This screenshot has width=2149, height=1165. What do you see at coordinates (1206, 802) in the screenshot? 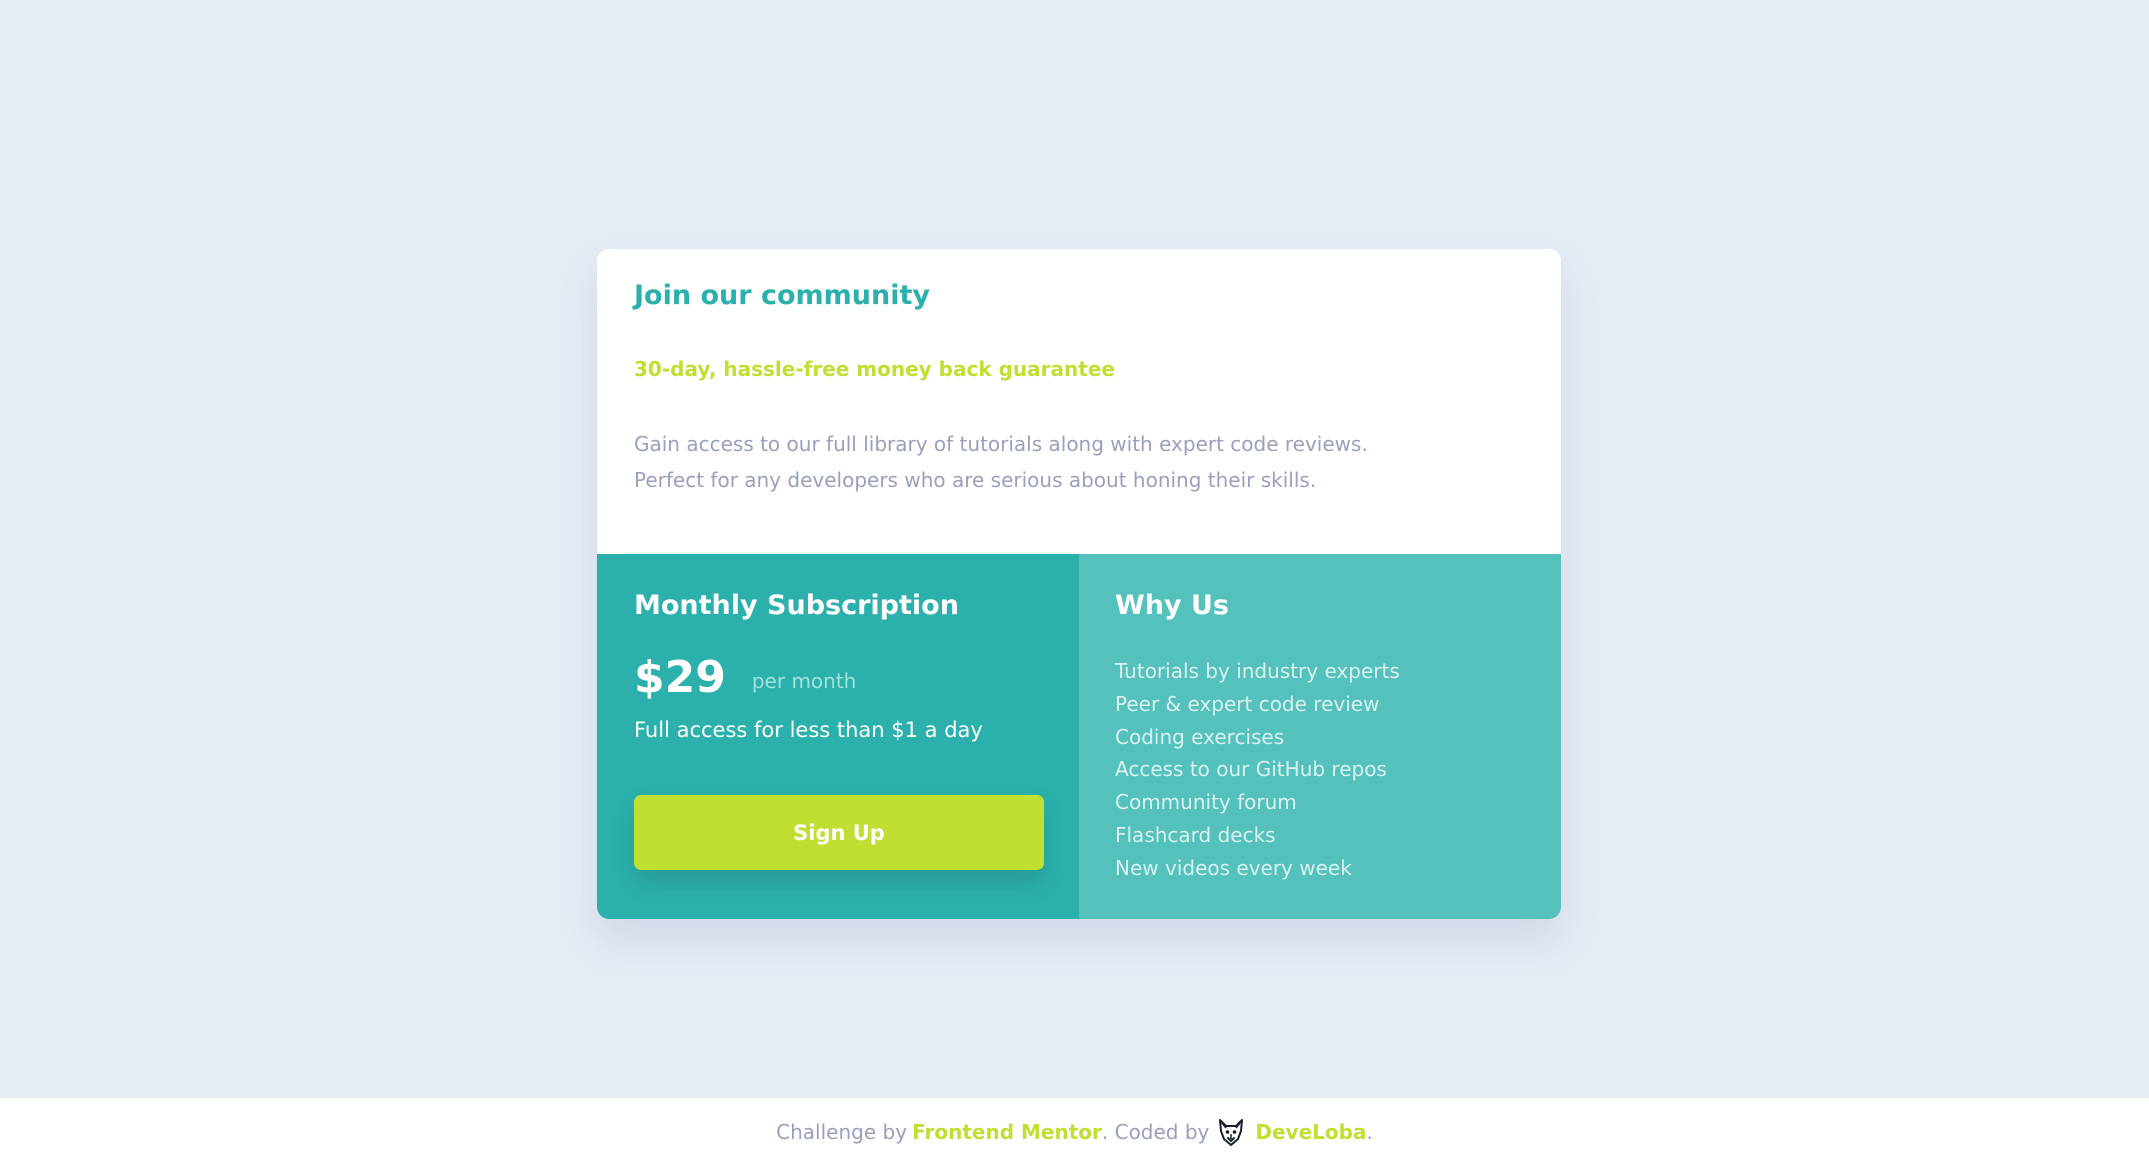
I see `why-us-item: Community forum` at bounding box center [1206, 802].